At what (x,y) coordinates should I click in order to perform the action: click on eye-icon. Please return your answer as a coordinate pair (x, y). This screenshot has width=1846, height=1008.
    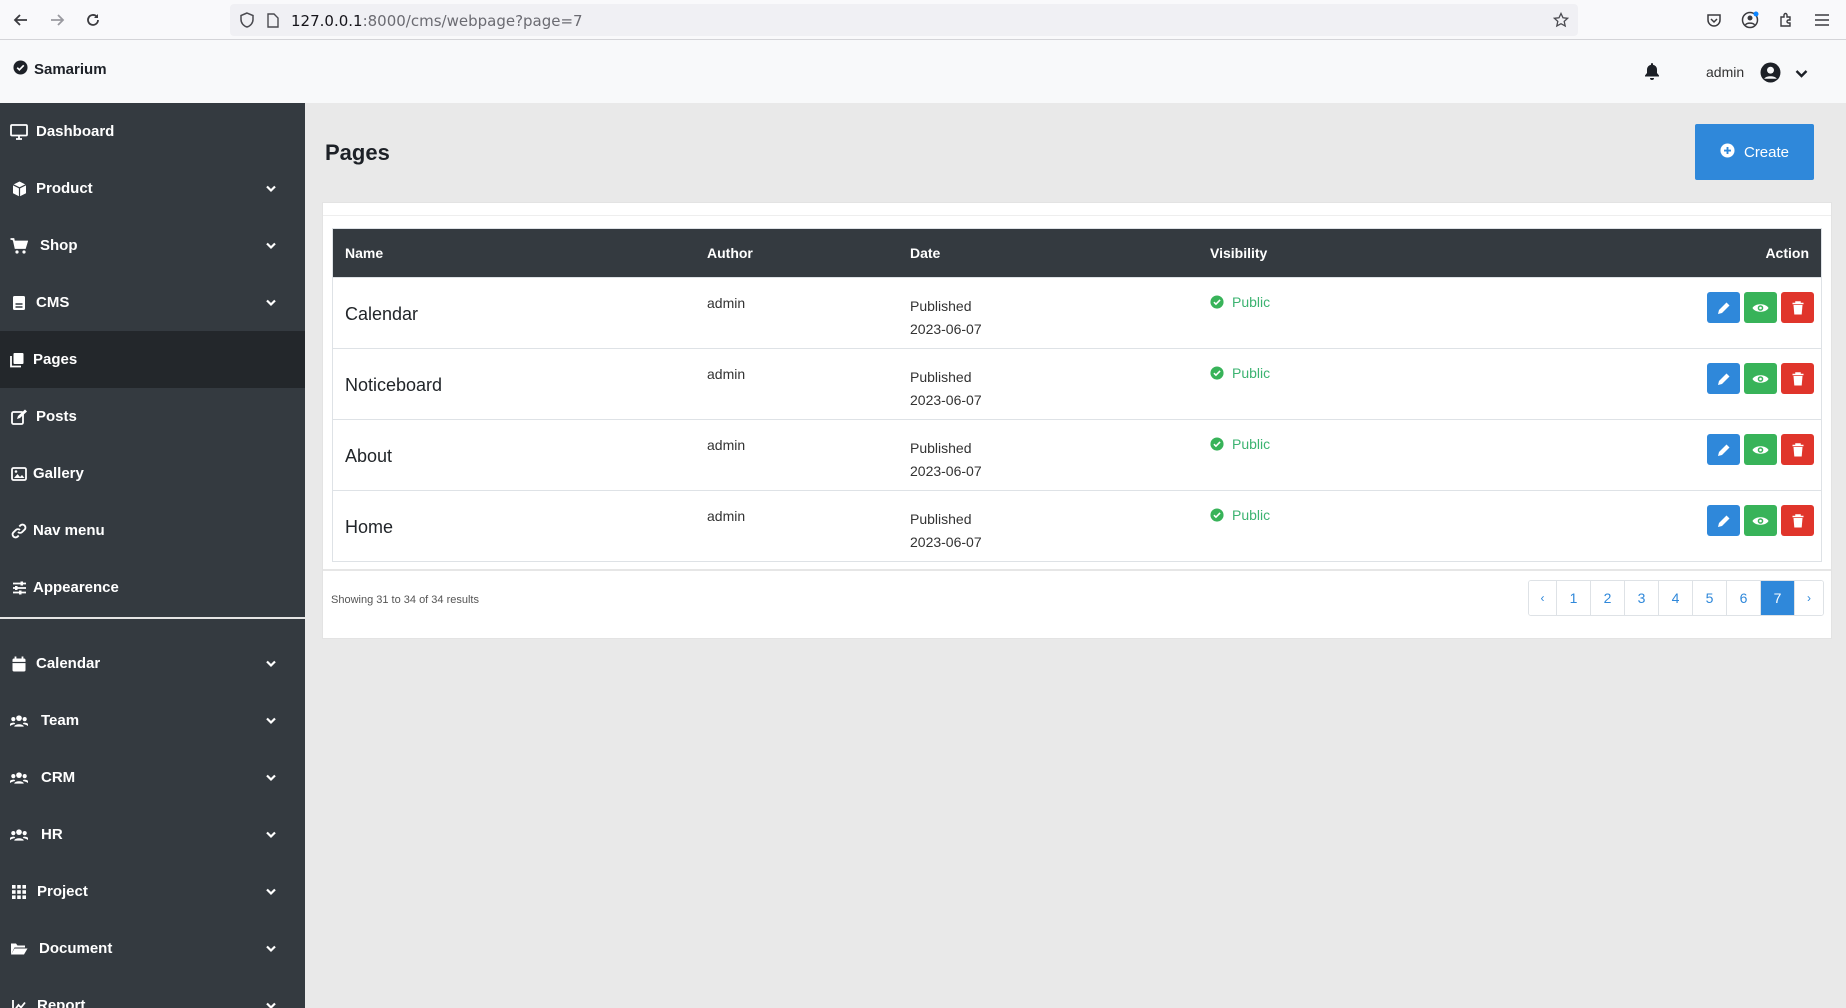
    Looking at the image, I should click on (1760, 378).